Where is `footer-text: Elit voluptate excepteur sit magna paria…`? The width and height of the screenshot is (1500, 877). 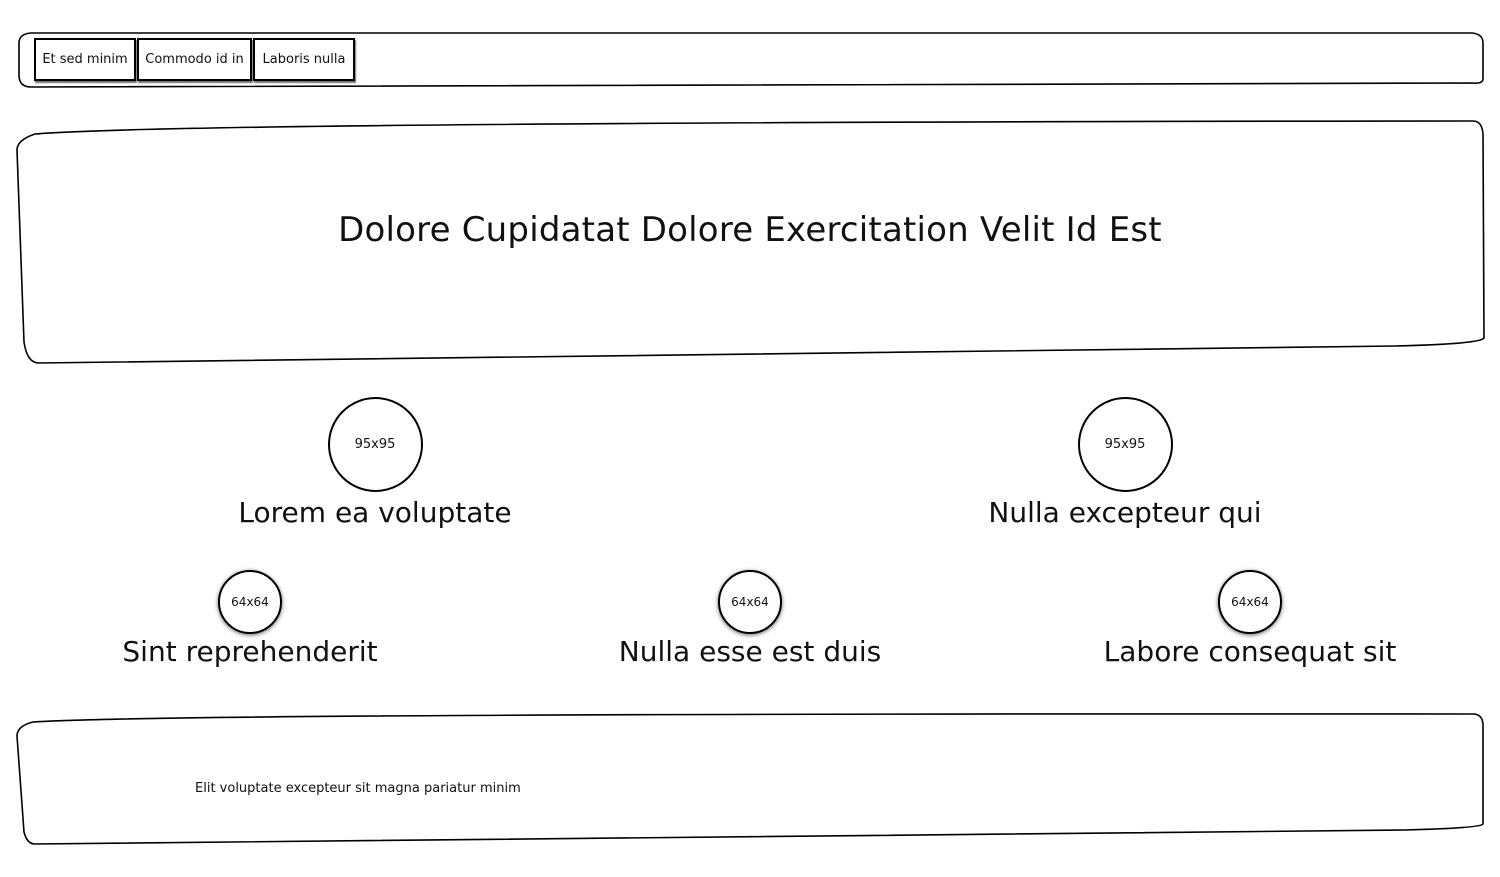
footer-text: Elit voluptate excepteur sit magna paria… is located at coordinates (358, 788).